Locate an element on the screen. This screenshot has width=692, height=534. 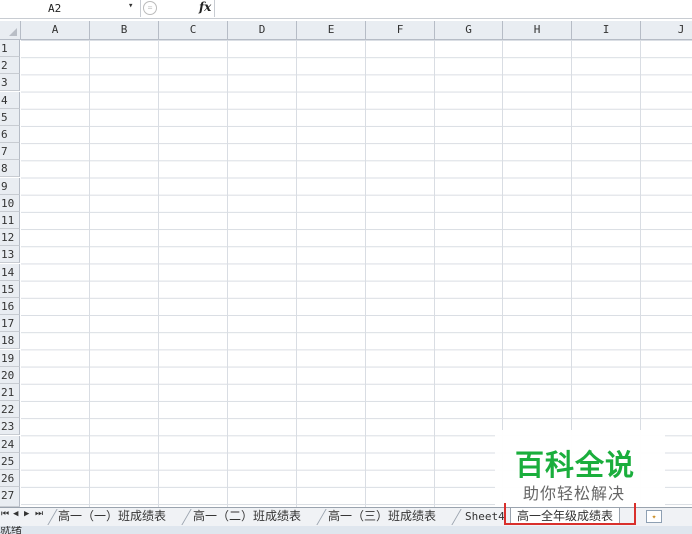
column-header-b: B is located at coordinates (124, 30).